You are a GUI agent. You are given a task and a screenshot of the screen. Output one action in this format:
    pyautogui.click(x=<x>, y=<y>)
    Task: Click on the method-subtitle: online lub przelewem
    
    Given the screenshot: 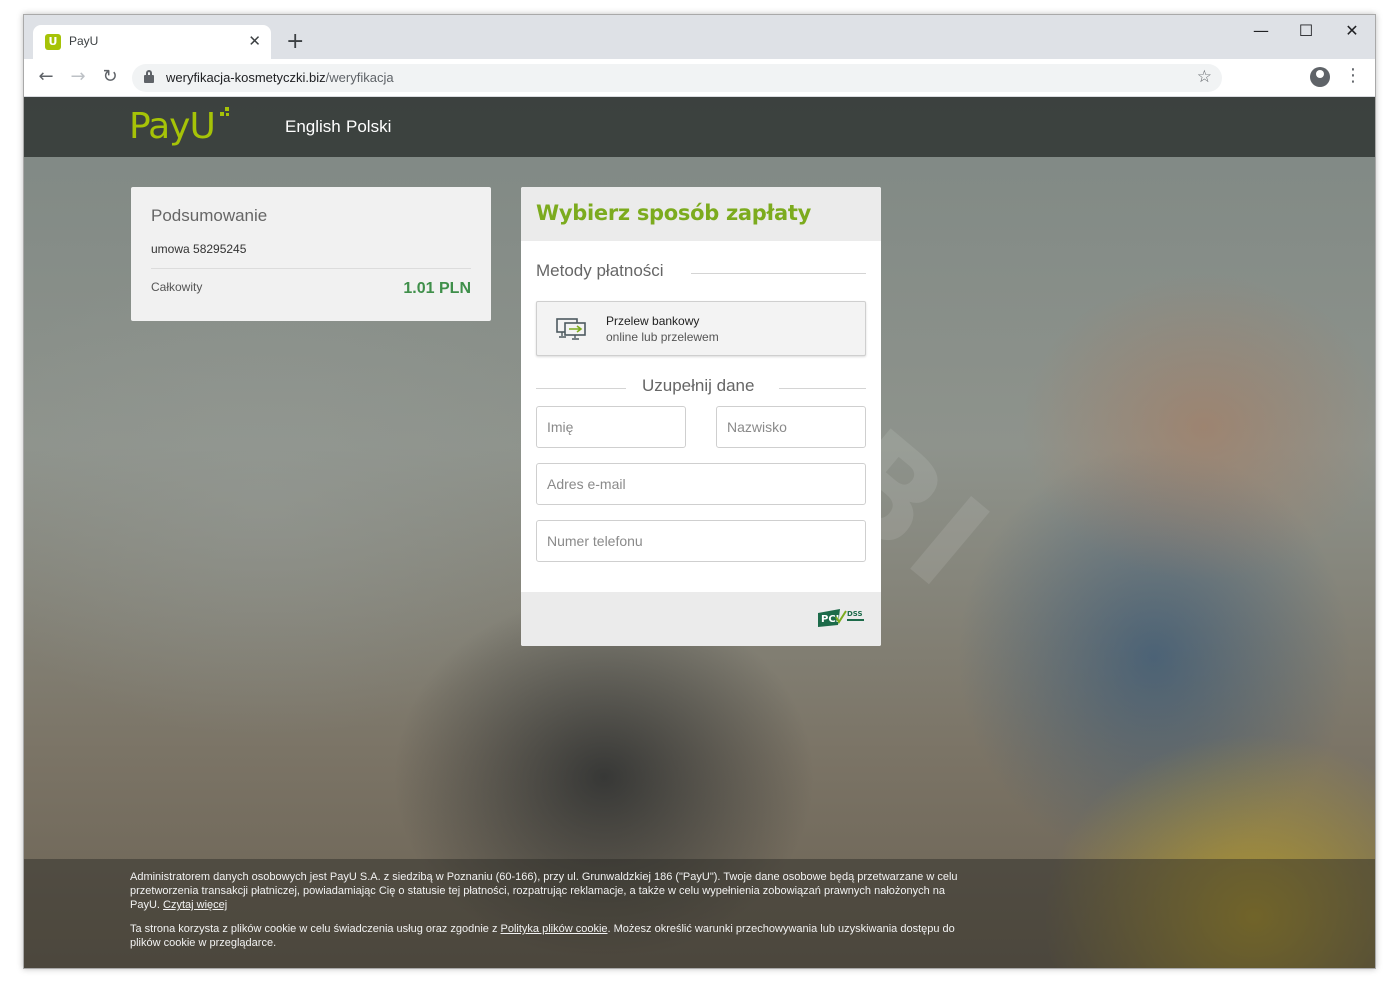 What is the action you would take?
    pyautogui.click(x=662, y=337)
    